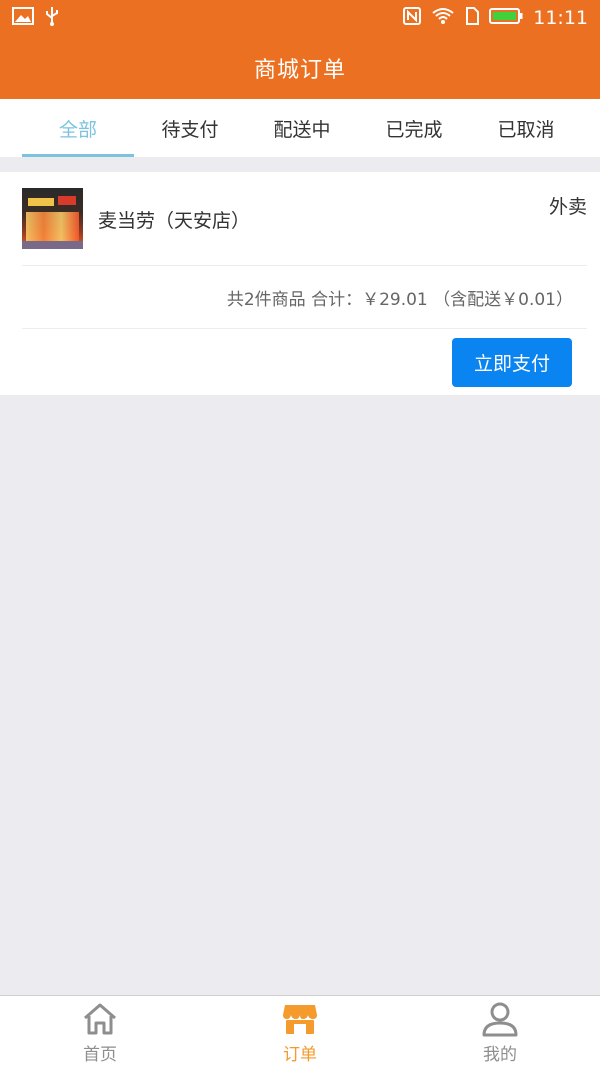 The image size is (600, 1067). What do you see at coordinates (472, 18) in the screenshot?
I see `sim-icon` at bounding box center [472, 18].